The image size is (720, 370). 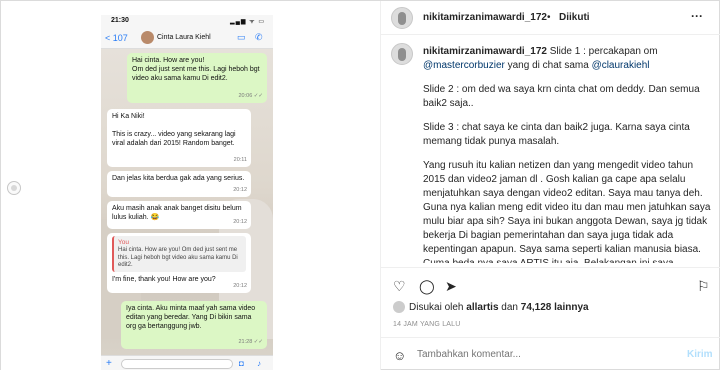 I want to click on mic-icon: ♪, so click(x=259, y=363).